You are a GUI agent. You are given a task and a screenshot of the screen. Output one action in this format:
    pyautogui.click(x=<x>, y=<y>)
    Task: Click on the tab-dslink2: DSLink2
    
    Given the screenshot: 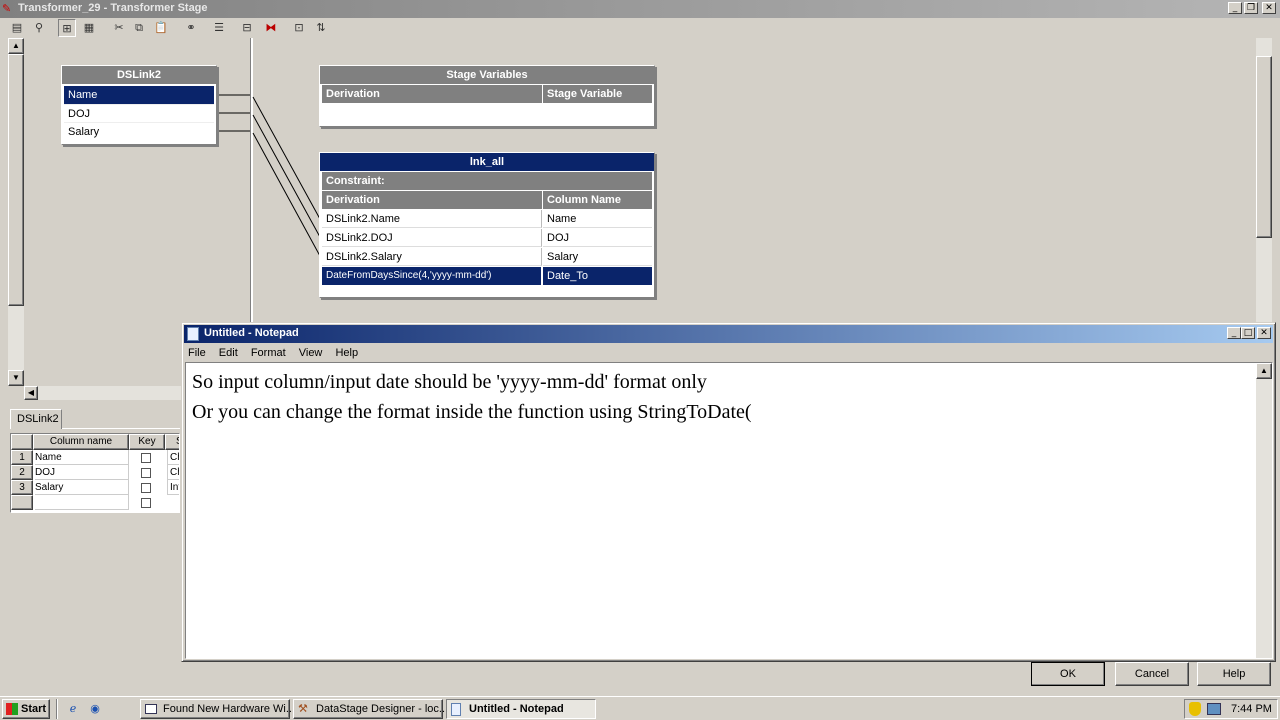 What is the action you would take?
    pyautogui.click(x=36, y=419)
    